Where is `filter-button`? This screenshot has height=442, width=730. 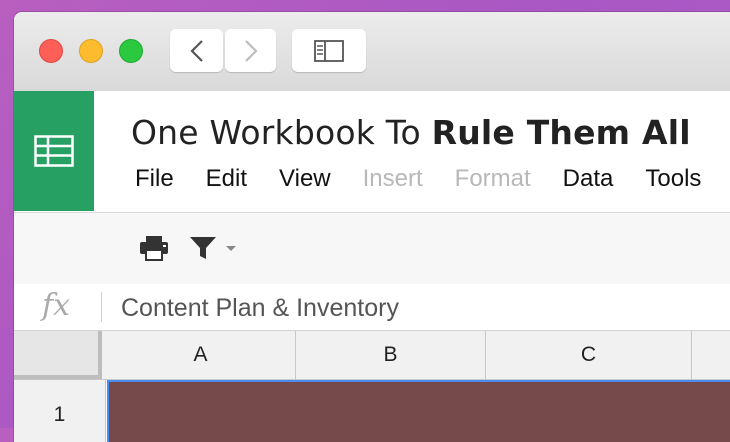
filter-button is located at coordinates (213, 248).